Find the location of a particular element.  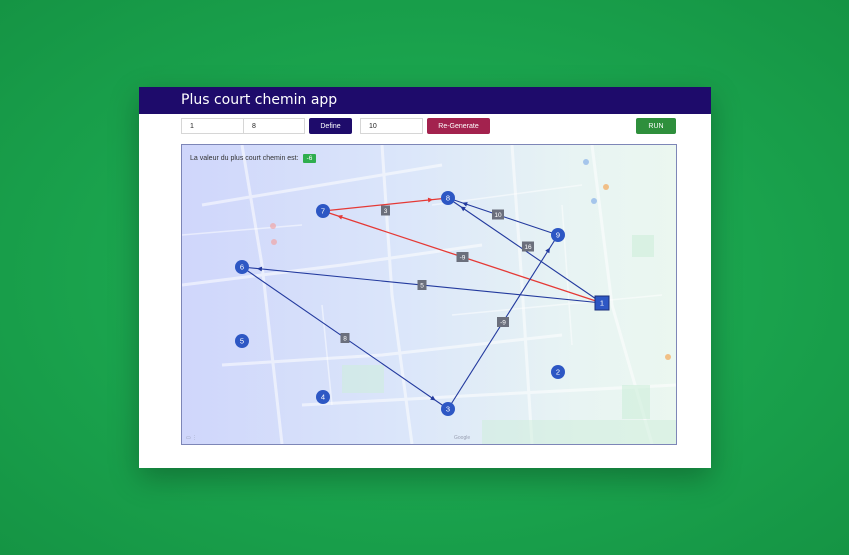

svg-text: 8 is located at coordinates (345, 338).